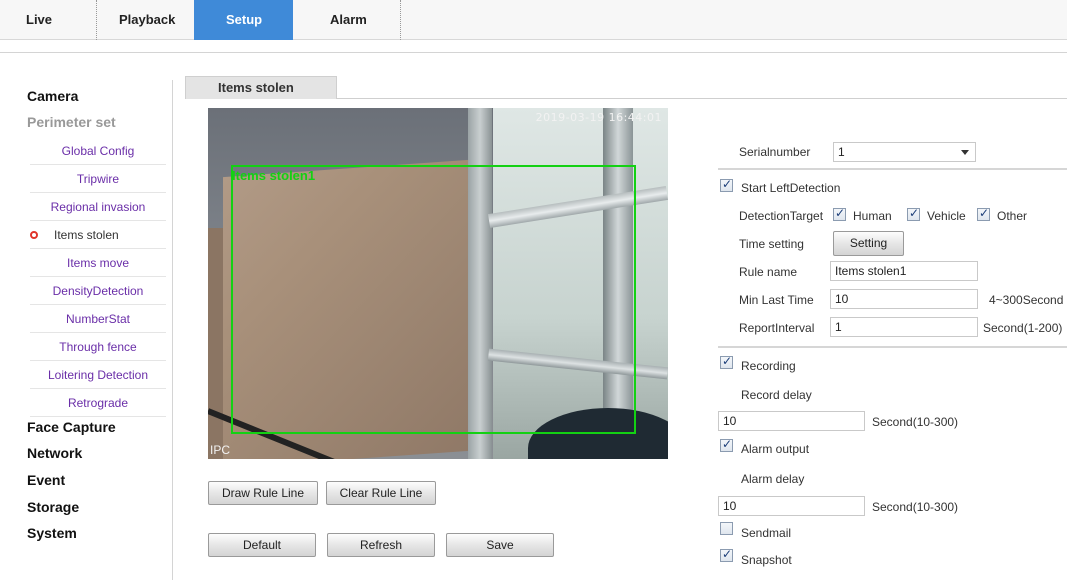 The width and height of the screenshot is (1067, 580). I want to click on chevron-down-icon, so click(965, 152).